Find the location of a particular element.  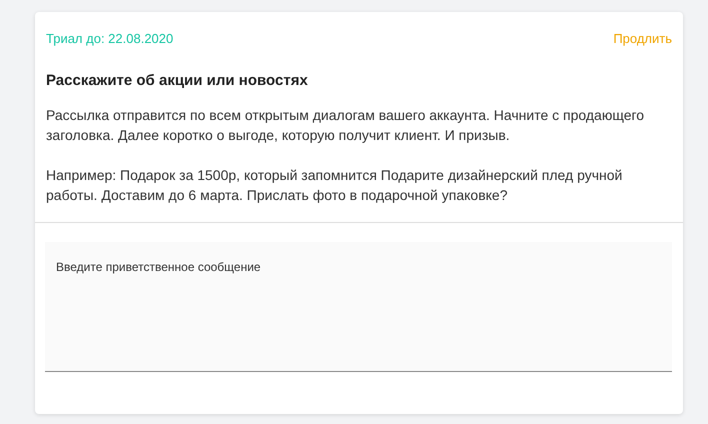

extend-link: Продлить is located at coordinates (642, 38).